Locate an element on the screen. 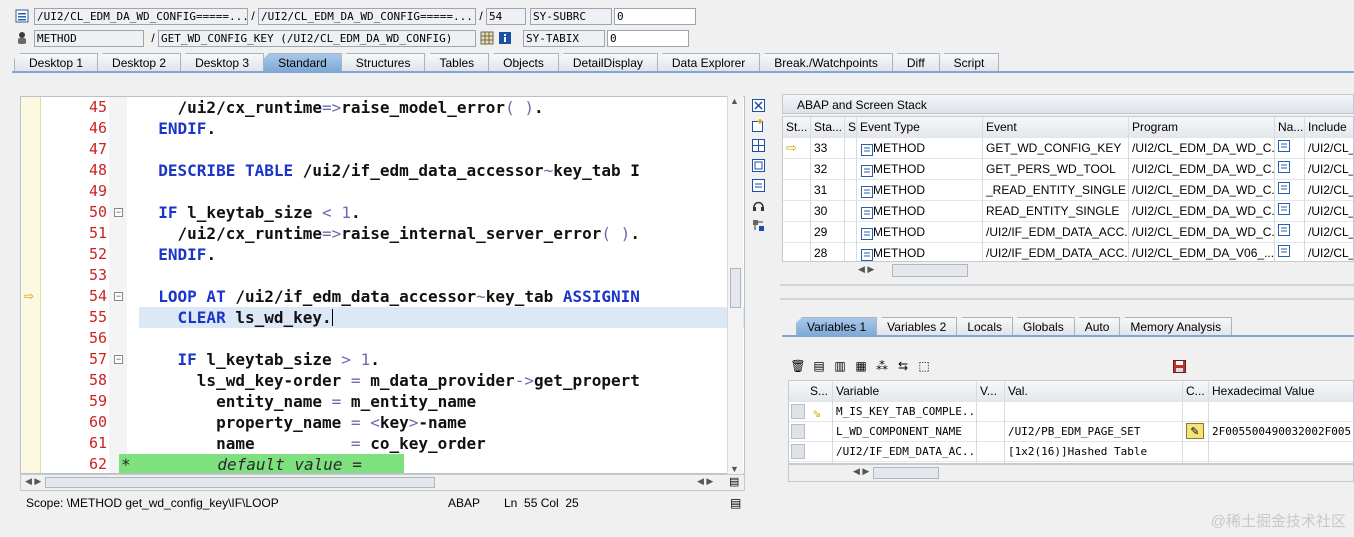 Image resolution: width=1354 pixels, height=537 pixels. editor-horizontal-scrollbar: ◀ ▶ ◀ ▶ ▤ is located at coordinates (382, 482).